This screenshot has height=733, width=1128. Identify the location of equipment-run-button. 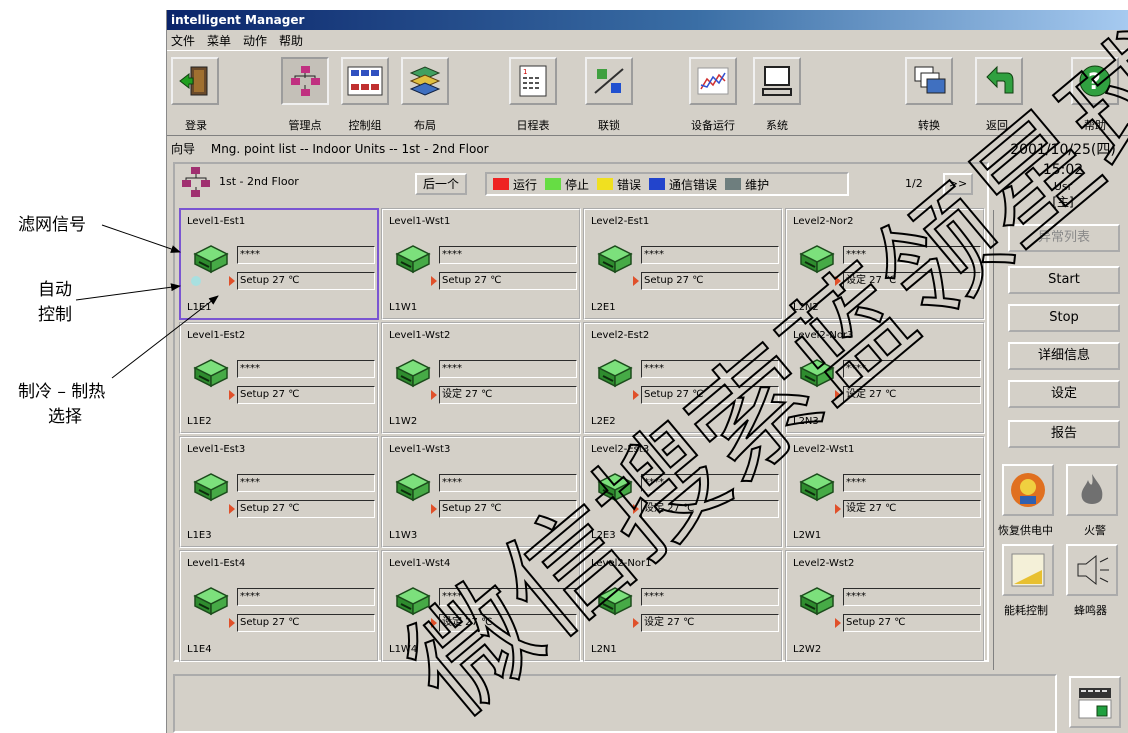
(713, 81).